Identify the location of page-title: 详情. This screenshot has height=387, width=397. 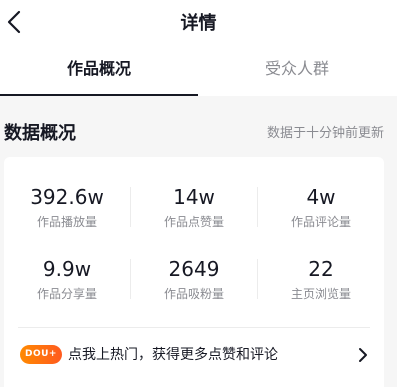
(198, 23).